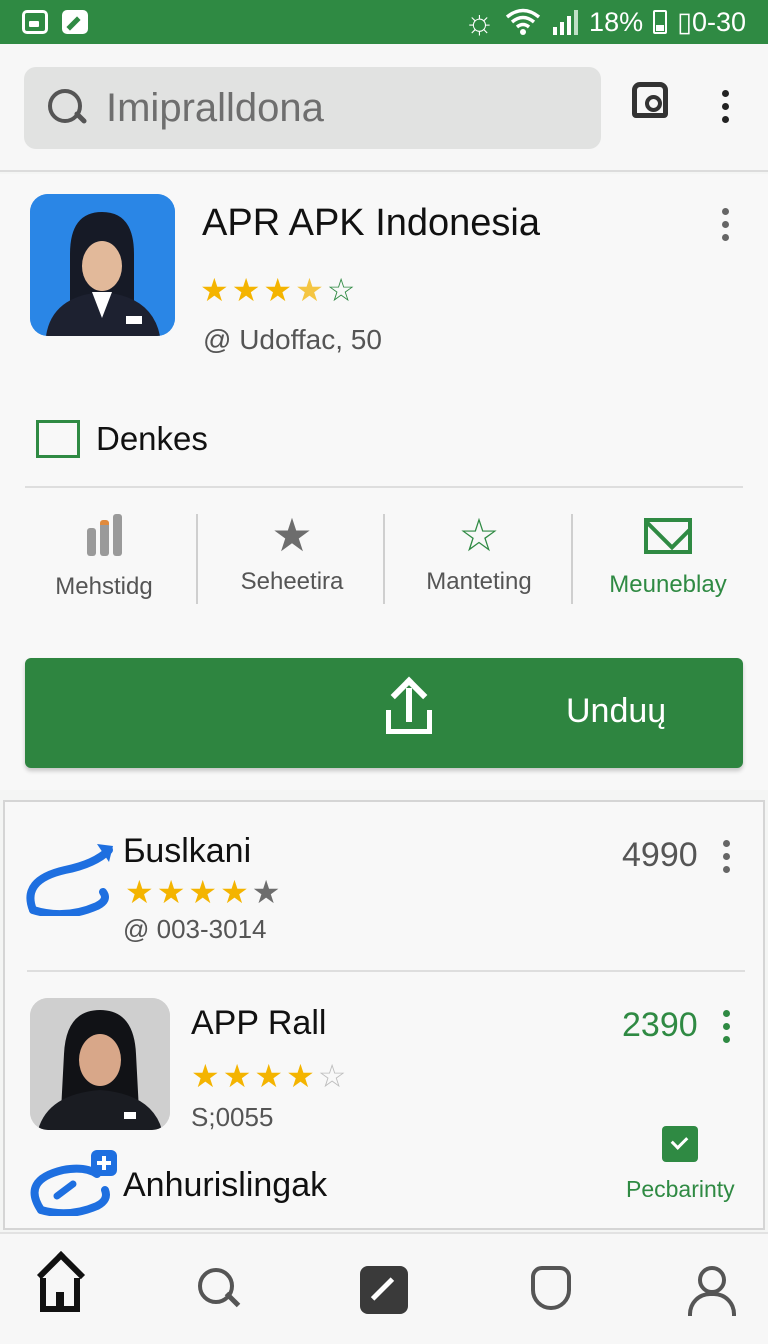 The height and width of the screenshot is (1344, 768). I want to click on list-item-badge: Pecbarinty, so click(680, 1189).